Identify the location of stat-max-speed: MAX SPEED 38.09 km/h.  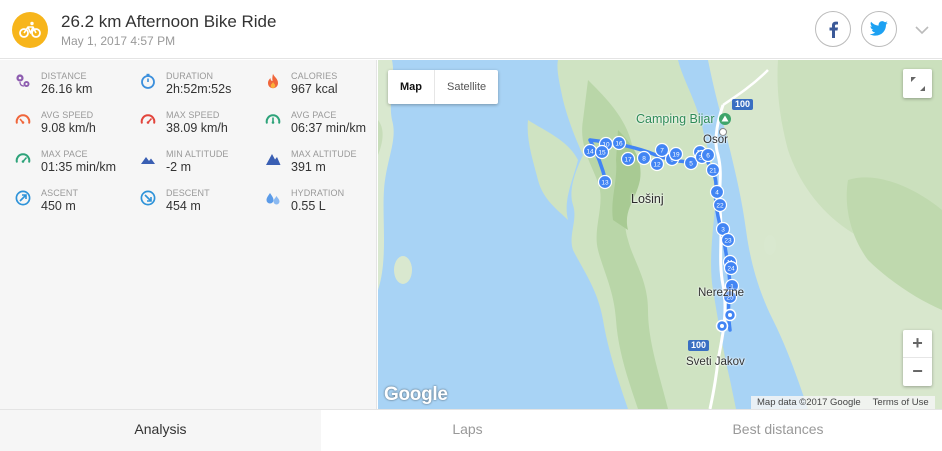
(202, 128).